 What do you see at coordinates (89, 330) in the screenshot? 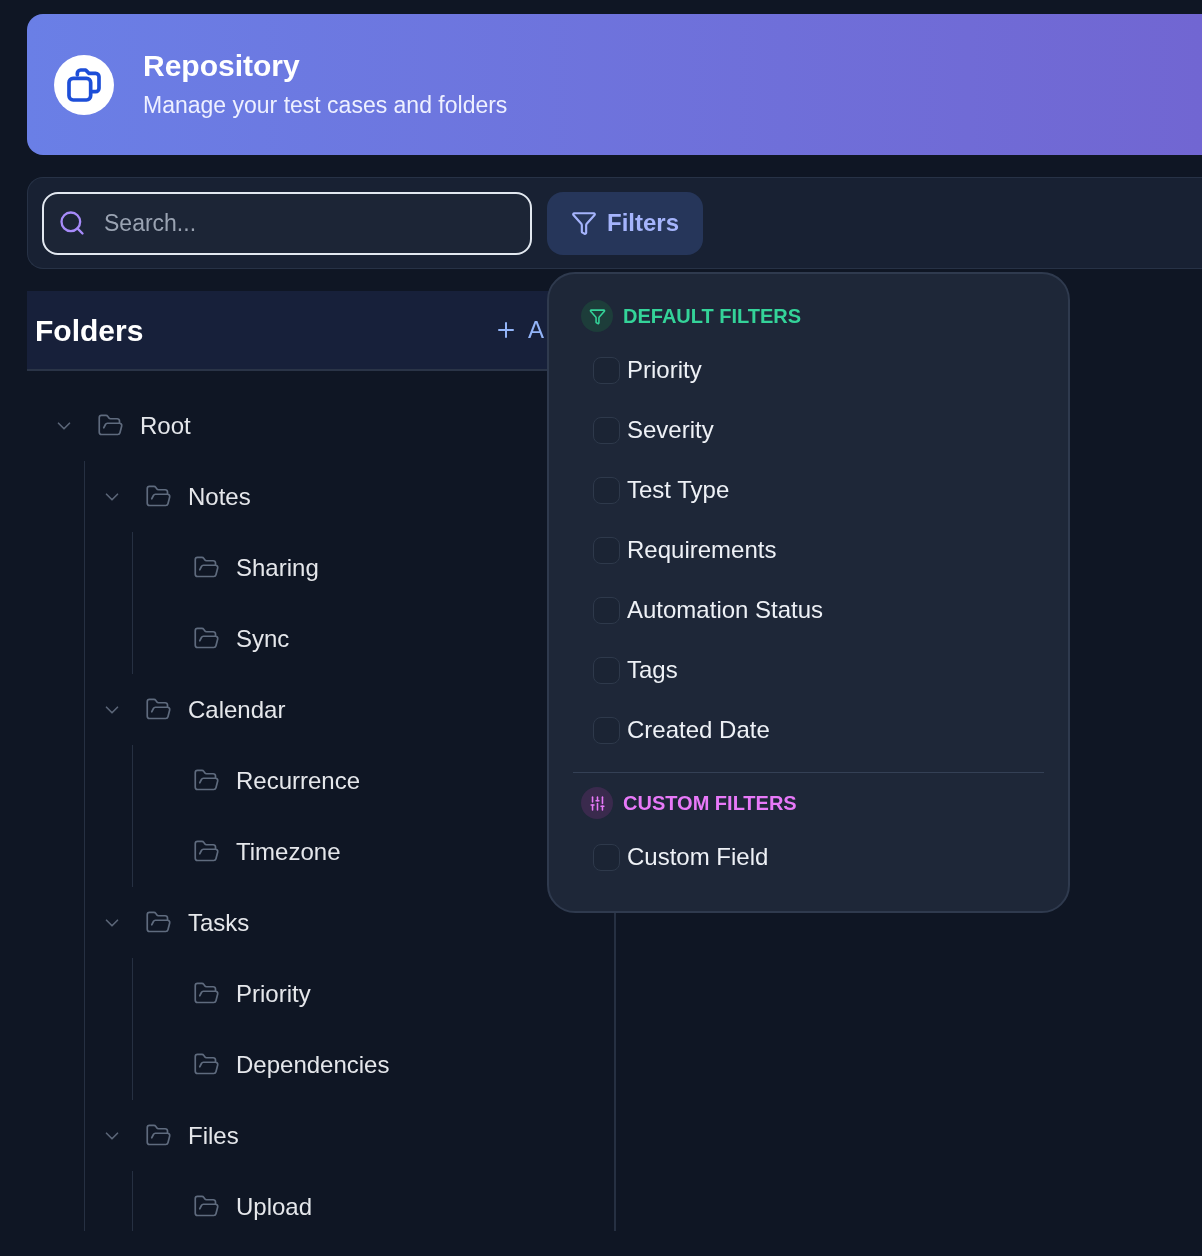
I see `panel-title: Folders` at bounding box center [89, 330].